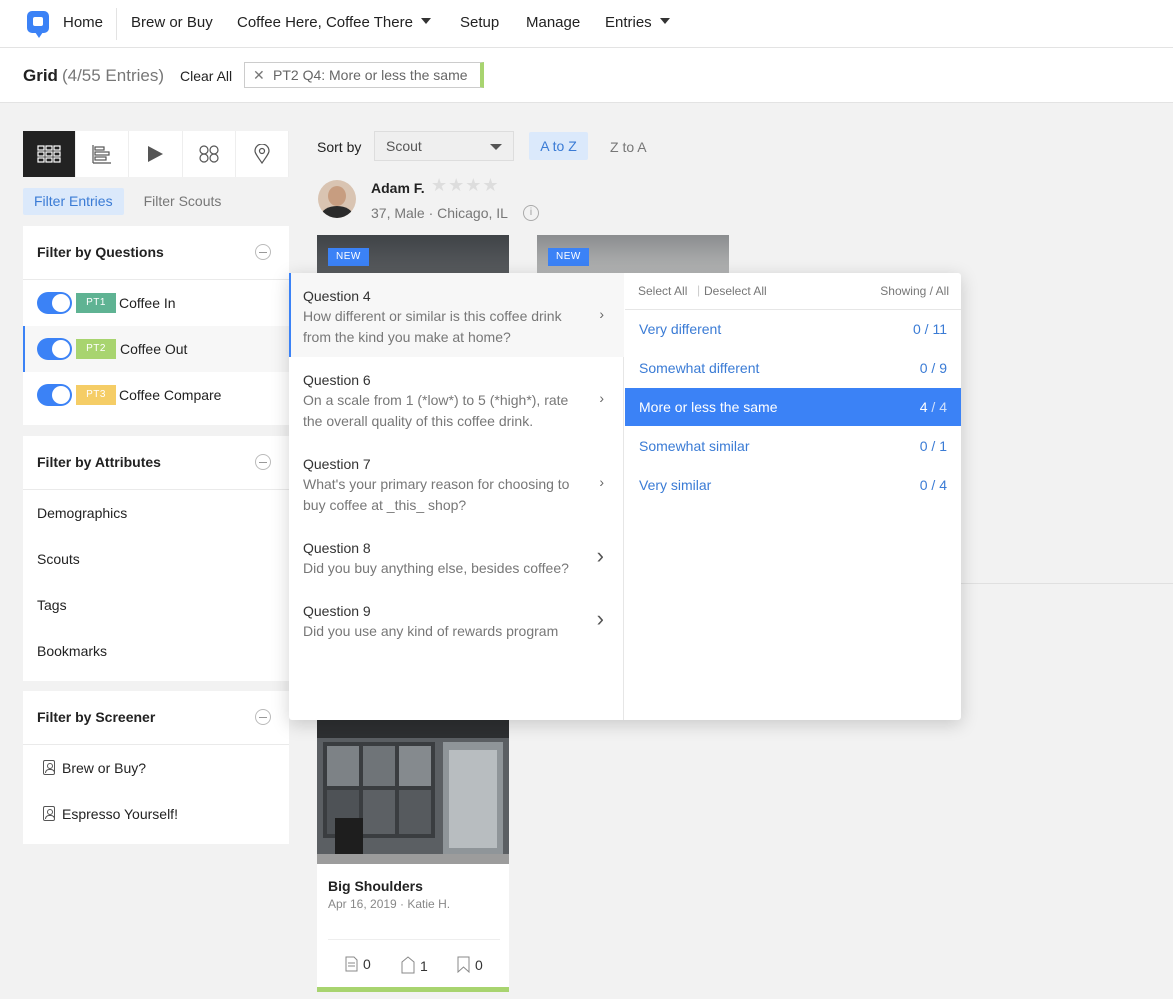  Describe the element at coordinates (699, 368) in the screenshot. I see `answer-label: Somewhat different` at that location.